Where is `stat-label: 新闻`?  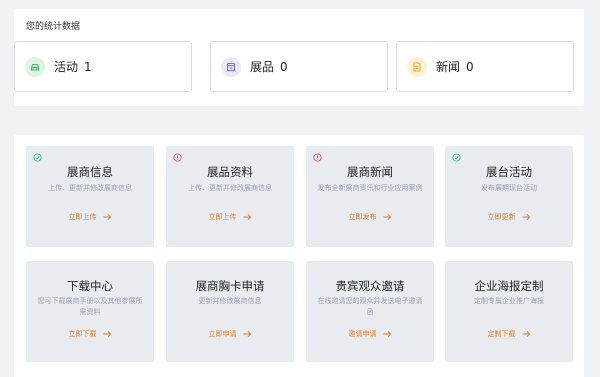 stat-label: 新闻 is located at coordinates (448, 67).